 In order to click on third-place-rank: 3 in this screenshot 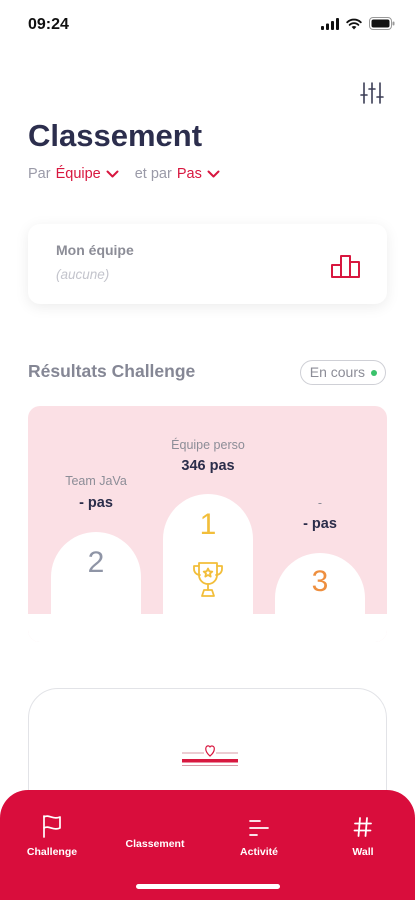, I will do `click(320, 581)`.